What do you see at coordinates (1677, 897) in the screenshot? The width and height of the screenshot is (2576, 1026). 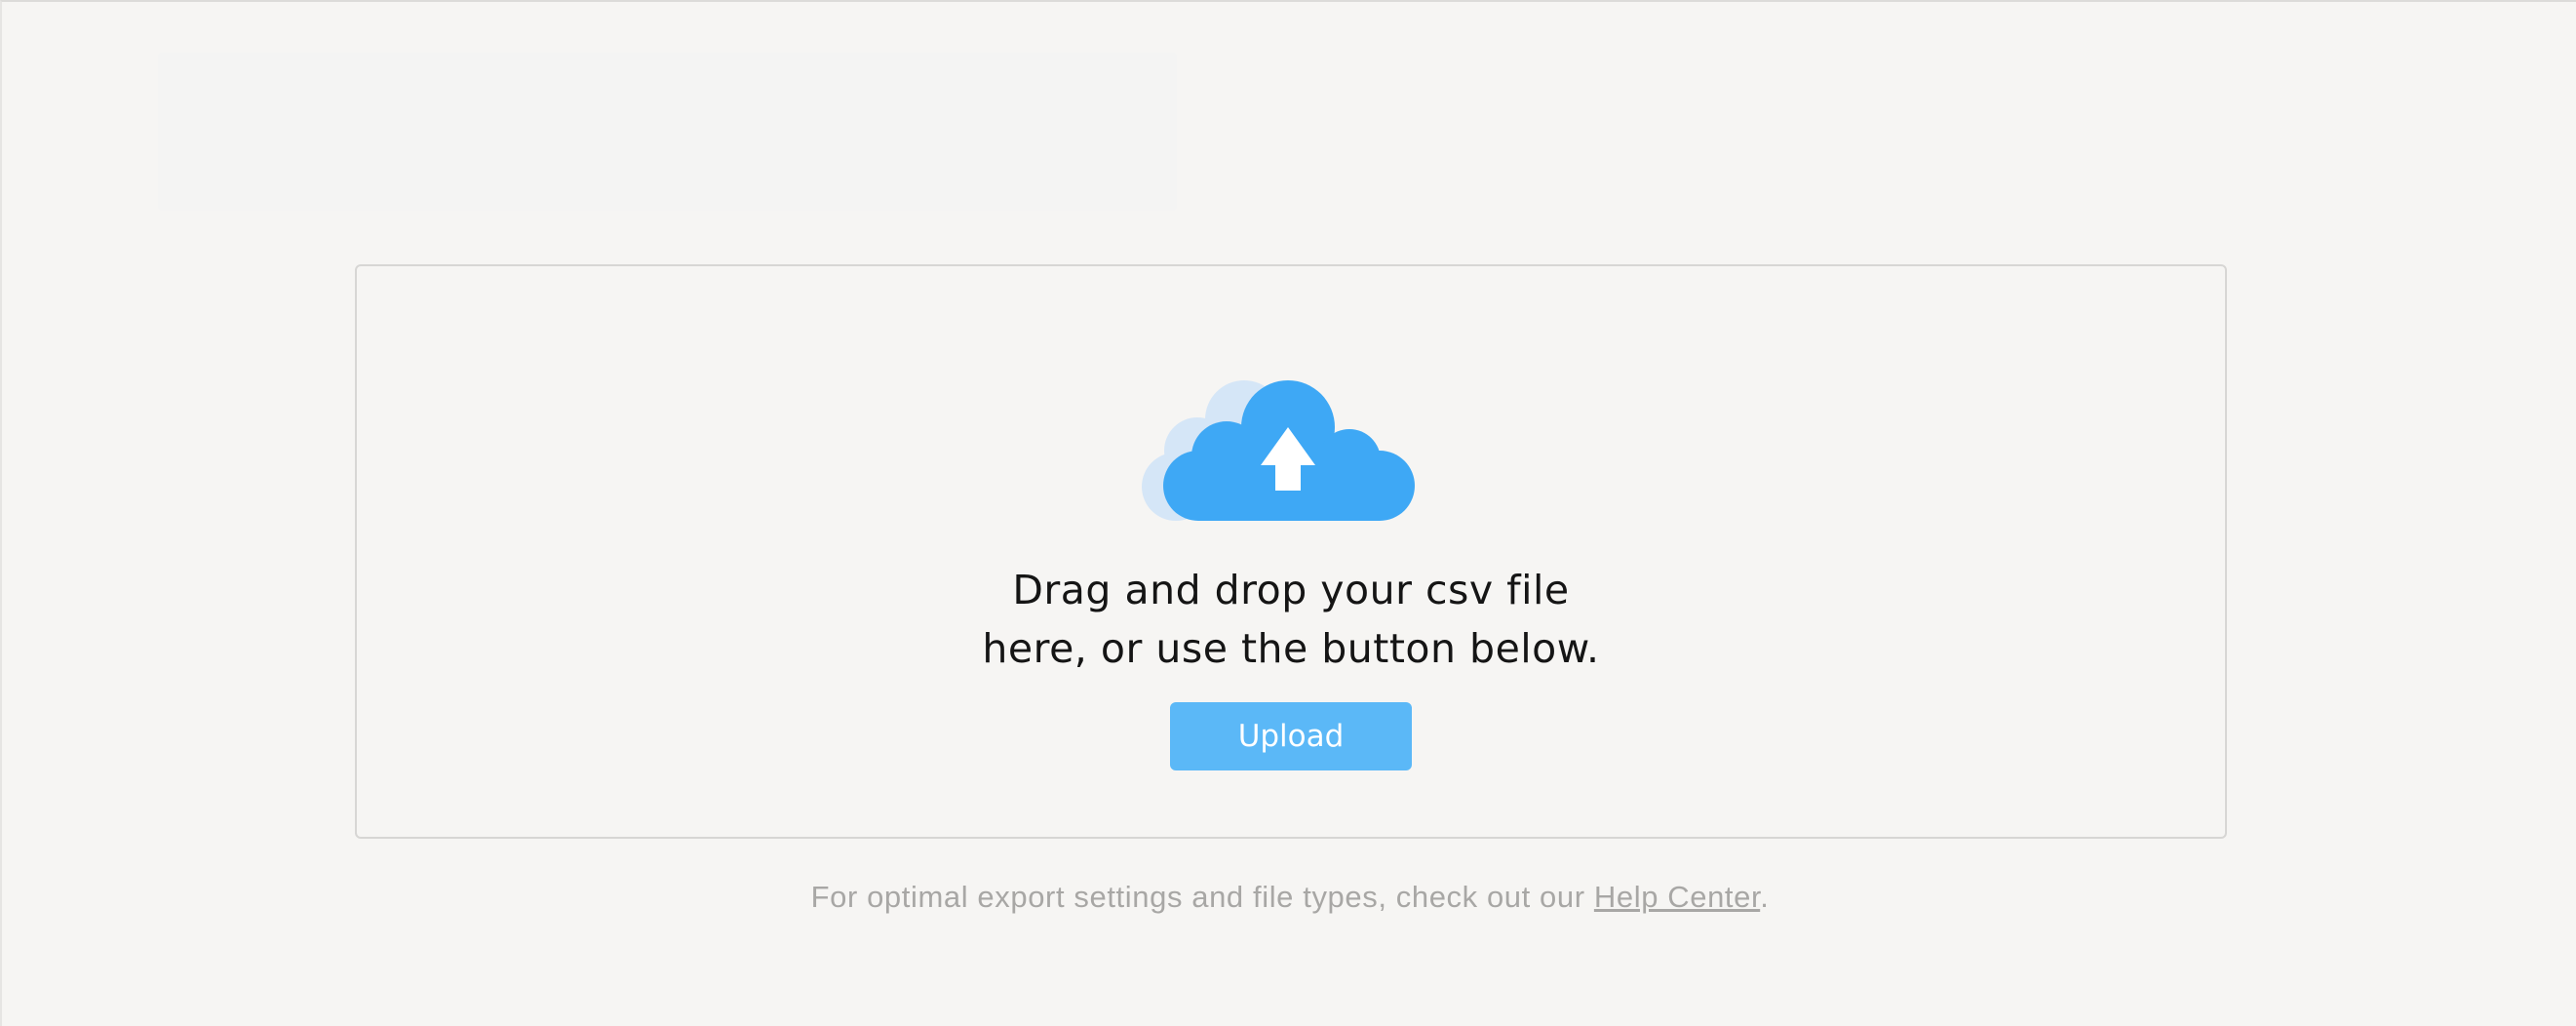 I see `help-center-link: Help Center` at bounding box center [1677, 897].